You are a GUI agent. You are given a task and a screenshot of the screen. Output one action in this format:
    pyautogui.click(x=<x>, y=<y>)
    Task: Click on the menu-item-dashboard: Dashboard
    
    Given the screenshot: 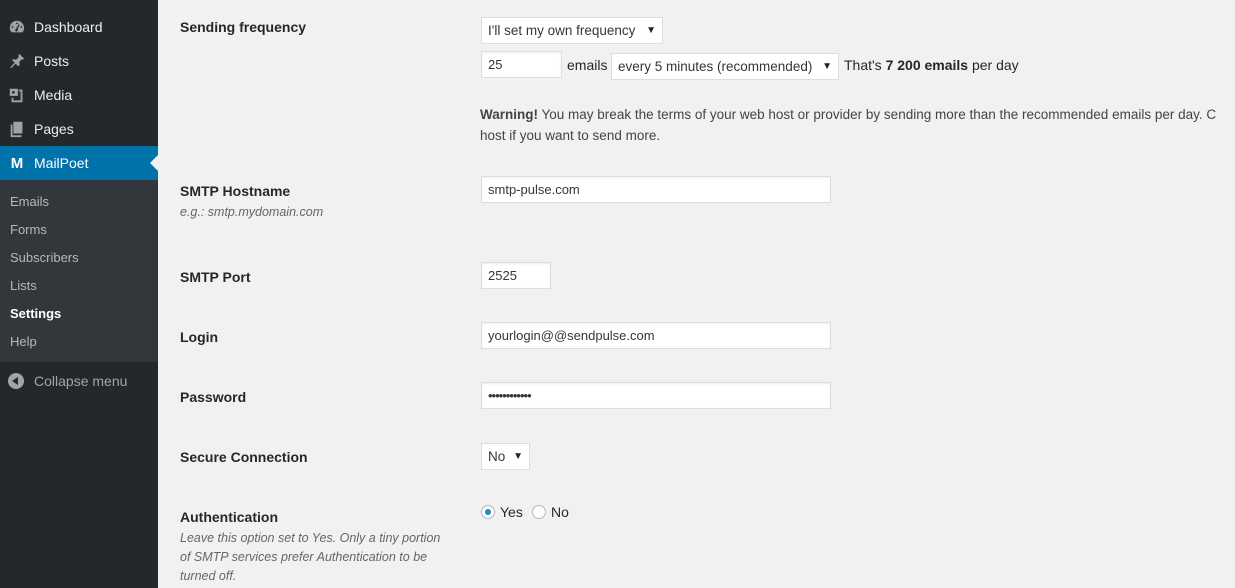 What is the action you would take?
    pyautogui.click(x=79, y=27)
    